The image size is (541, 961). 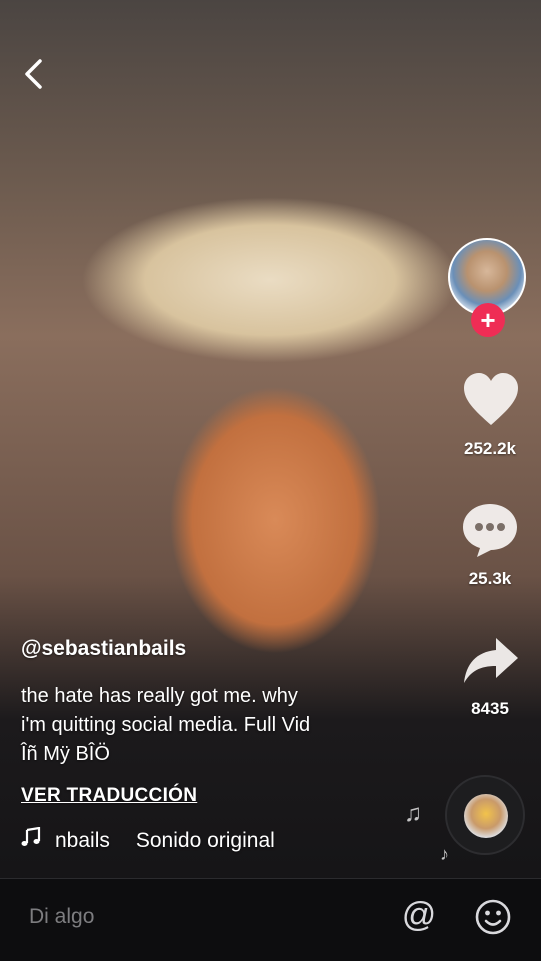 I want to click on at-icon: @, so click(x=419, y=915).